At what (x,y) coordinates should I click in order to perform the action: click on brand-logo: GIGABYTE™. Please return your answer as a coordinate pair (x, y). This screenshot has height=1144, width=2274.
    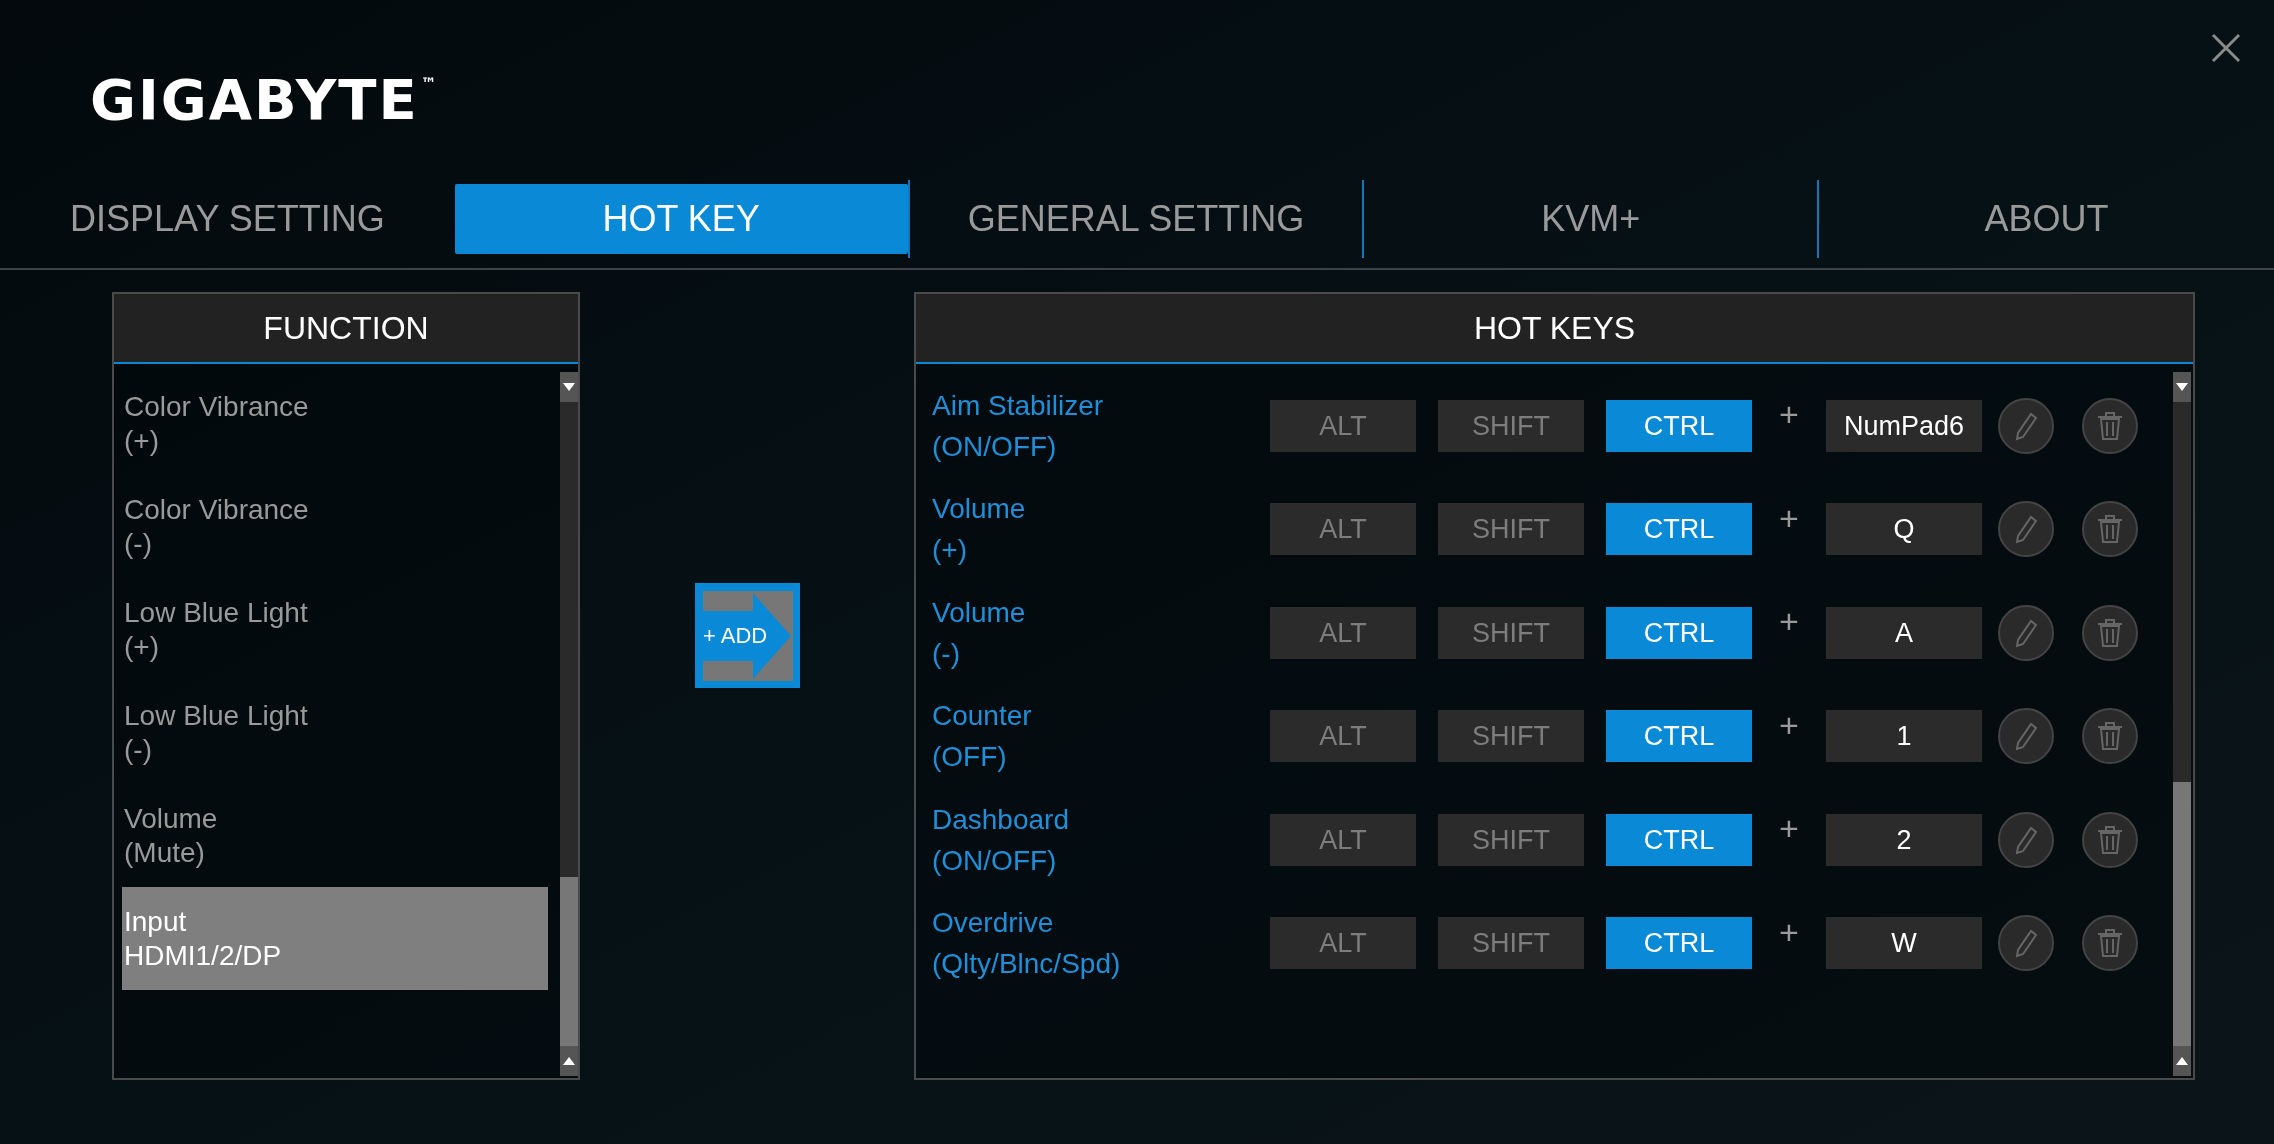
    Looking at the image, I should click on (264, 100).